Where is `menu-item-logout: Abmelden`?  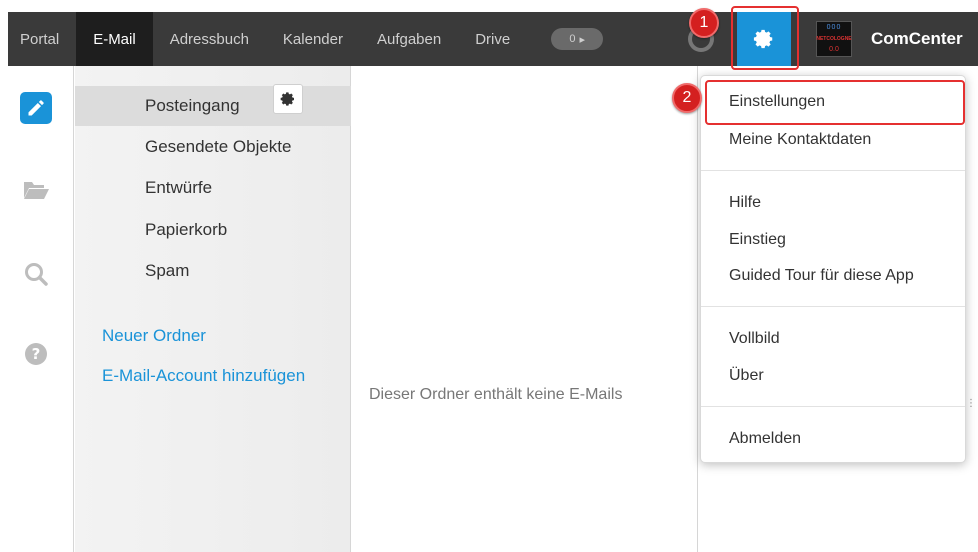
menu-item-logout: Abmelden is located at coordinates (765, 439).